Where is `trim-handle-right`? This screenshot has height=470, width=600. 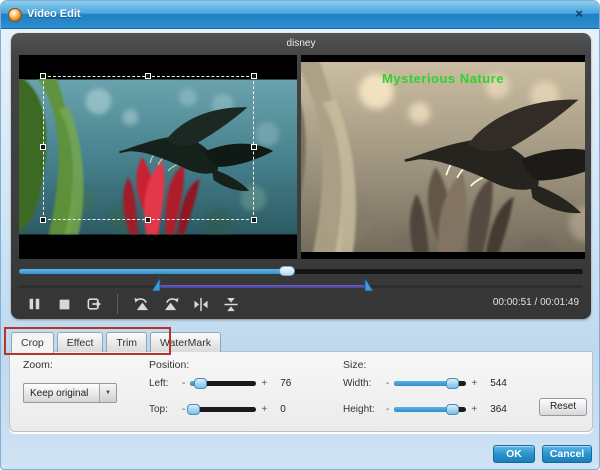
trim-handle-right is located at coordinates (368, 284).